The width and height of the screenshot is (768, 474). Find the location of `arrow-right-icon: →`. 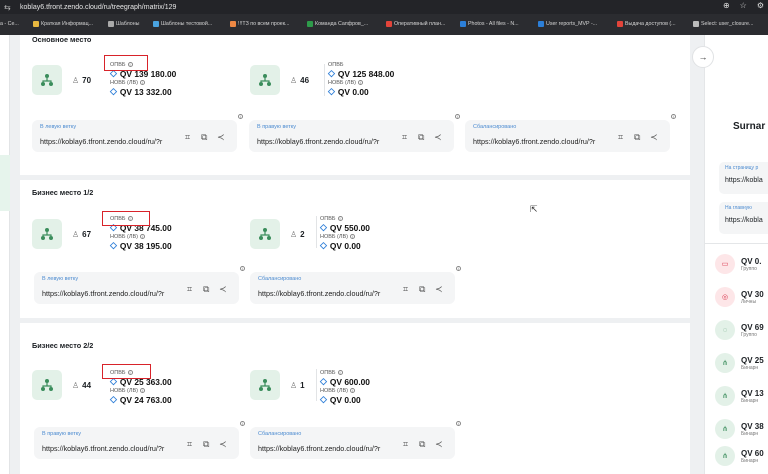

arrow-right-icon: → is located at coordinates (703, 57).